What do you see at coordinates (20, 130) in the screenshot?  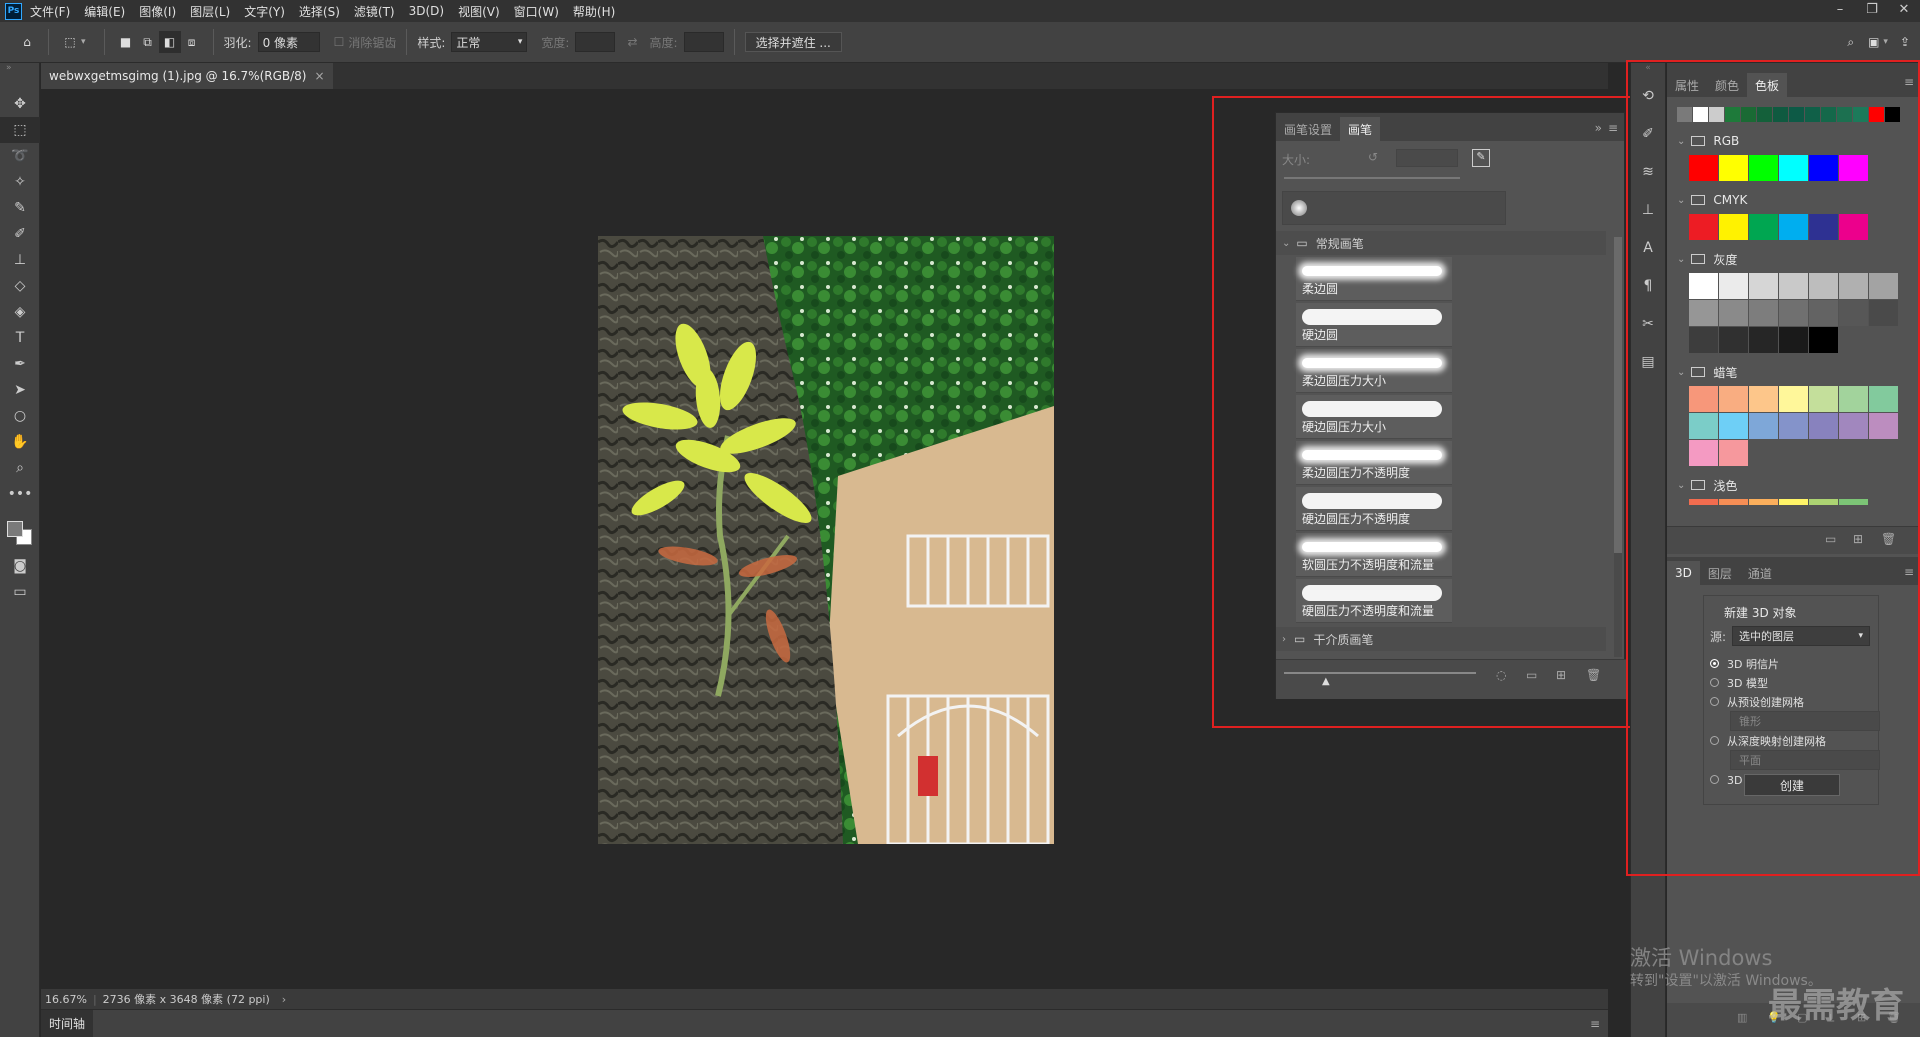 I see `marquee-tool-icon: ⬚` at bounding box center [20, 130].